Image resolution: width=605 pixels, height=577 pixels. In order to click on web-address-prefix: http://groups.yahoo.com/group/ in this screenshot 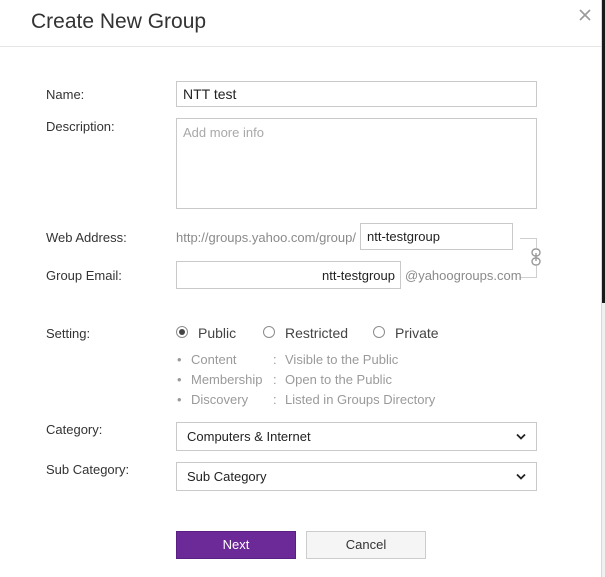, I will do `click(266, 237)`.